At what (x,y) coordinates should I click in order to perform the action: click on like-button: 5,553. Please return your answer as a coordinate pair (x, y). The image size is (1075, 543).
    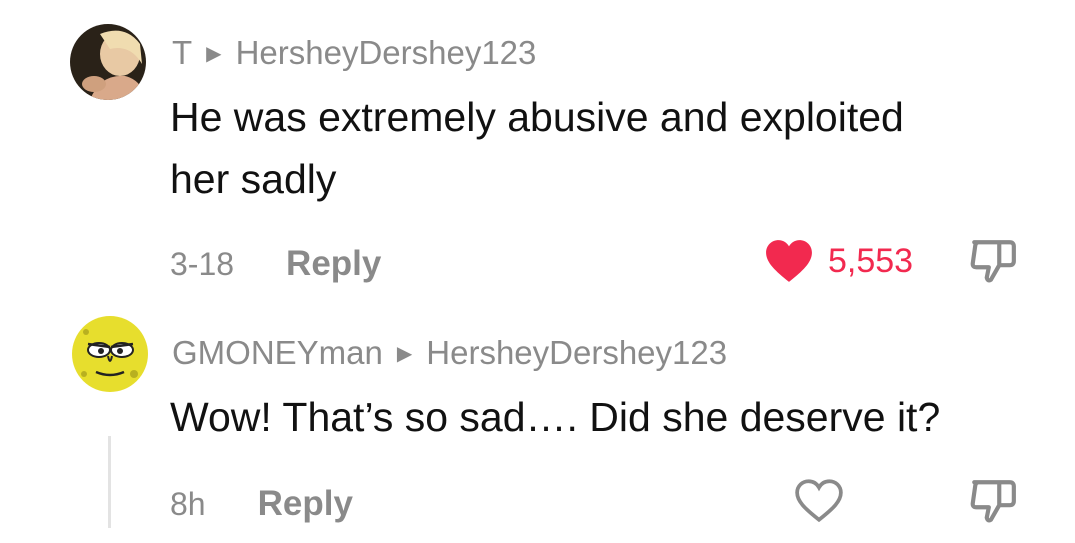
    Looking at the image, I should click on (838, 261).